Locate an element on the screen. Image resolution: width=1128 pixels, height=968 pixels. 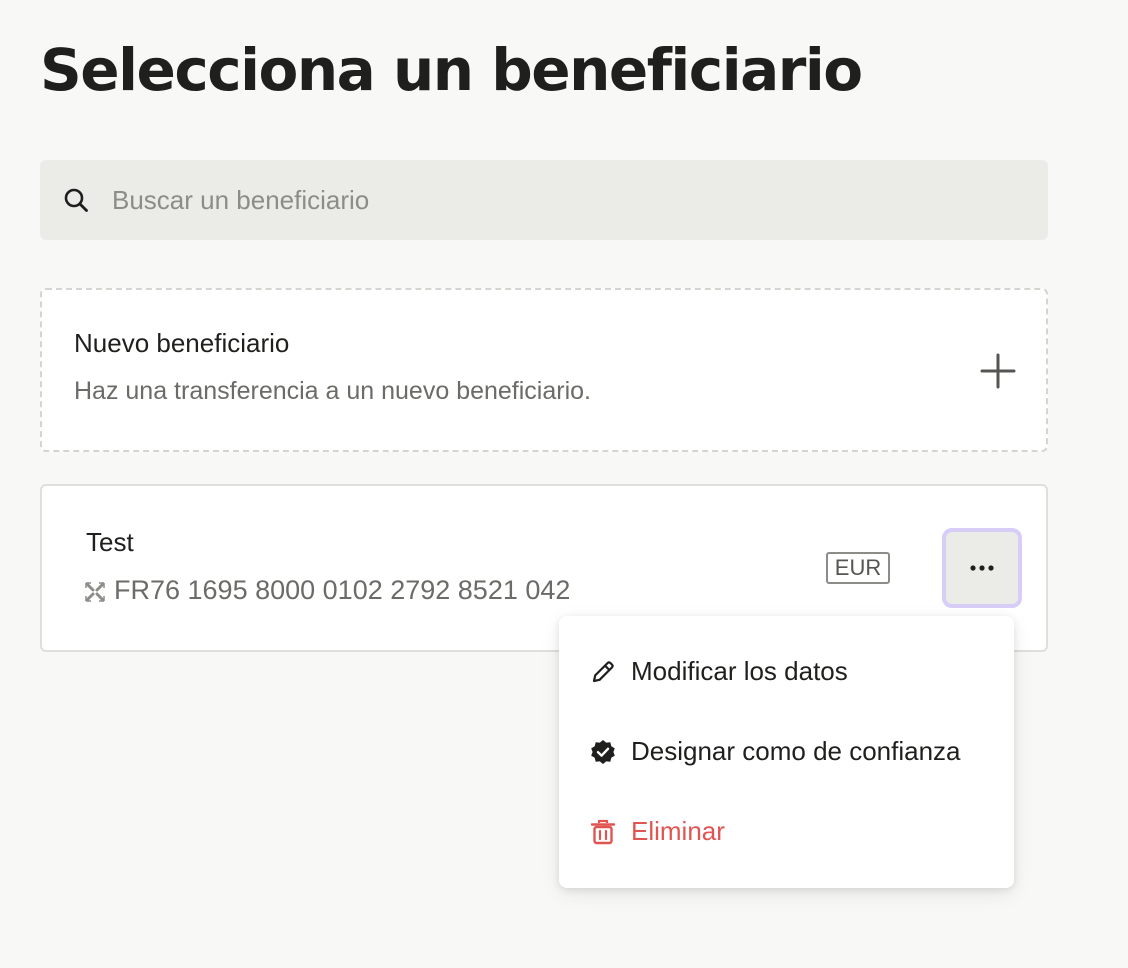
verified-badge-icon is located at coordinates (603, 752).